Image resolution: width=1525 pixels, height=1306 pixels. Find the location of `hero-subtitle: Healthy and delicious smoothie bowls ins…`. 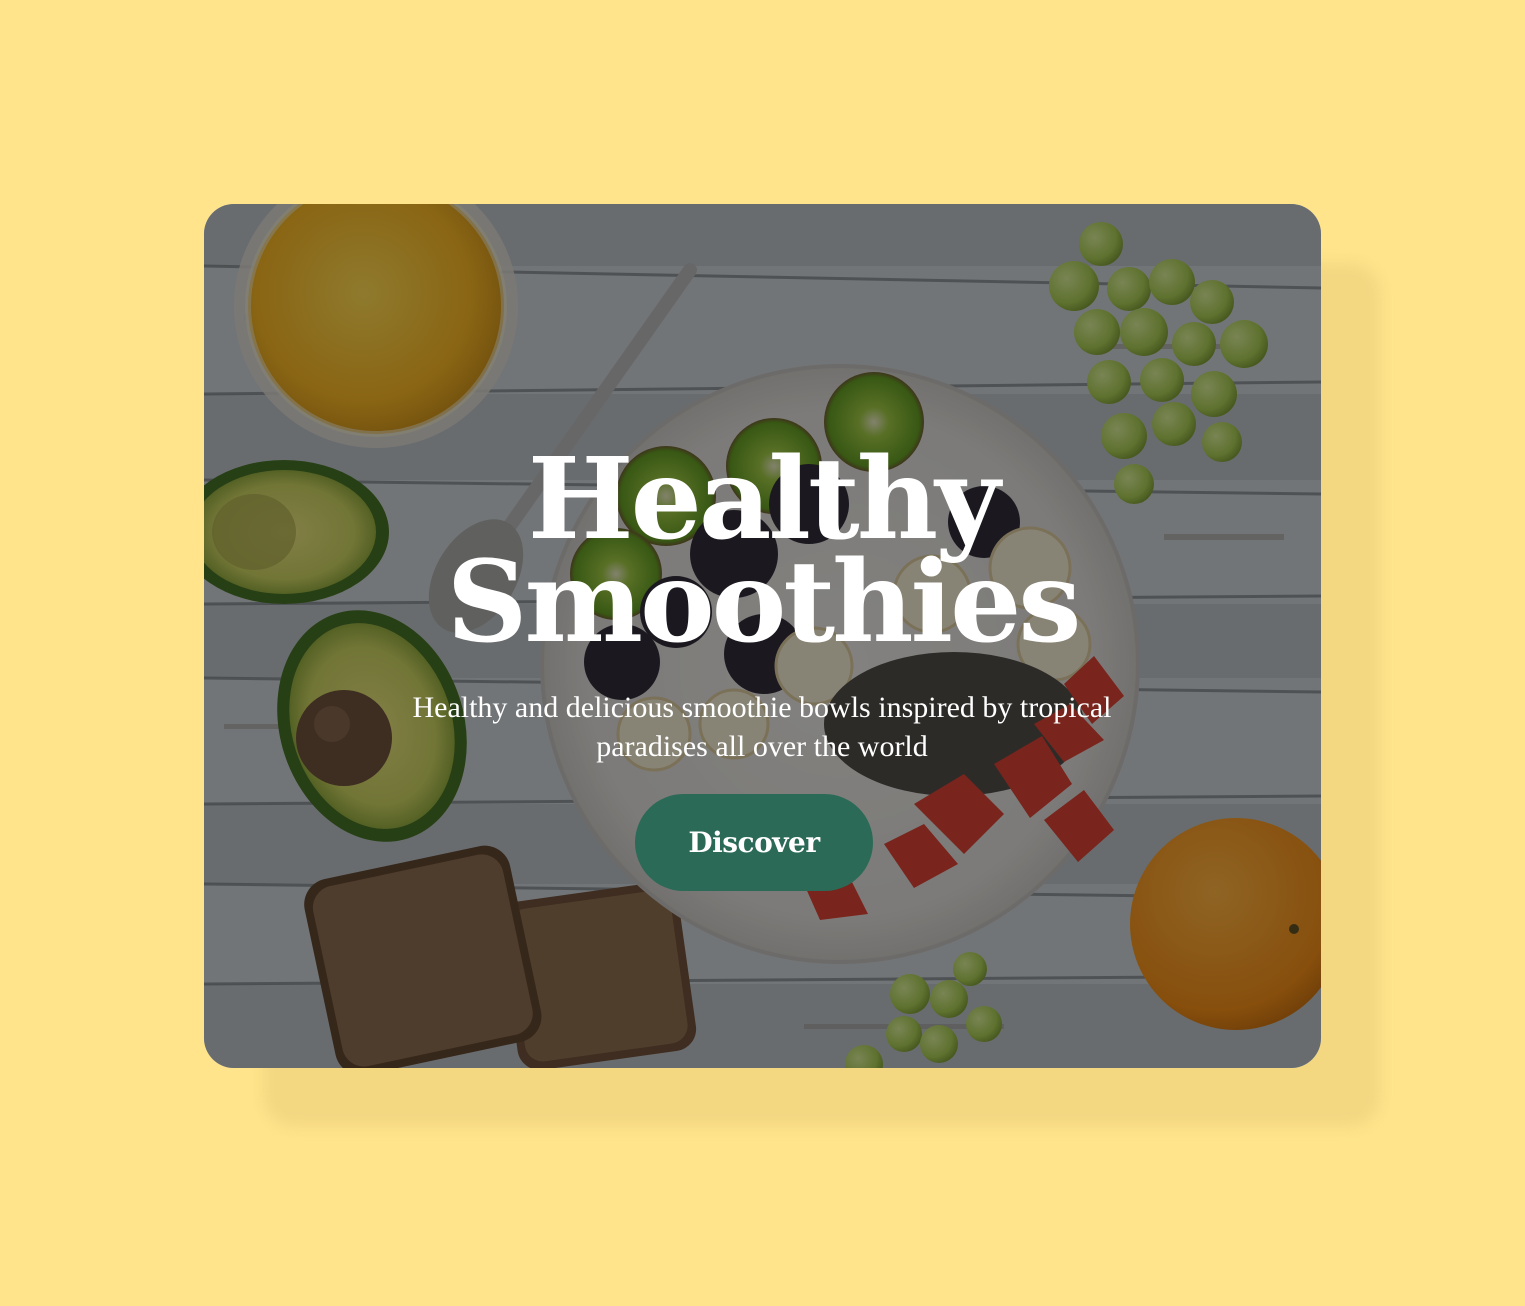

hero-subtitle: Healthy and delicious smoothie bowls ins… is located at coordinates (762, 727).